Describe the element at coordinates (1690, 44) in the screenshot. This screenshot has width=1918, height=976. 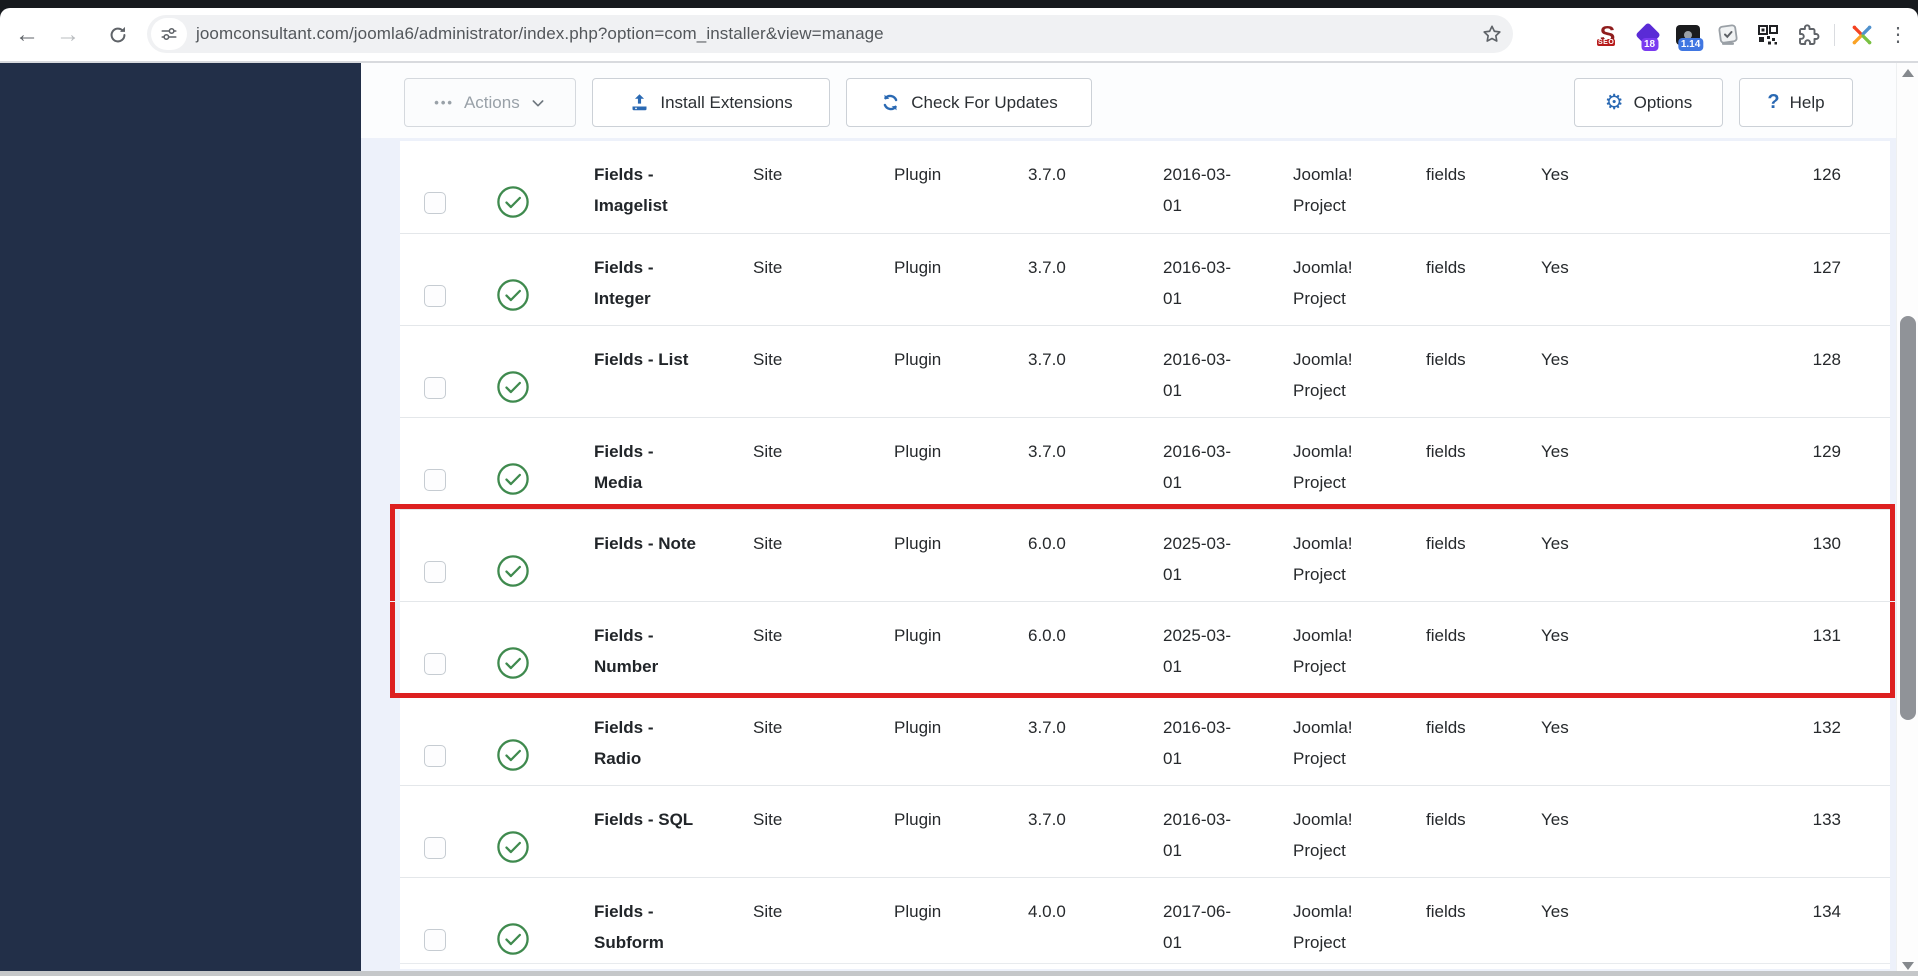
I see `blue-extension-badge: 1.14` at that location.